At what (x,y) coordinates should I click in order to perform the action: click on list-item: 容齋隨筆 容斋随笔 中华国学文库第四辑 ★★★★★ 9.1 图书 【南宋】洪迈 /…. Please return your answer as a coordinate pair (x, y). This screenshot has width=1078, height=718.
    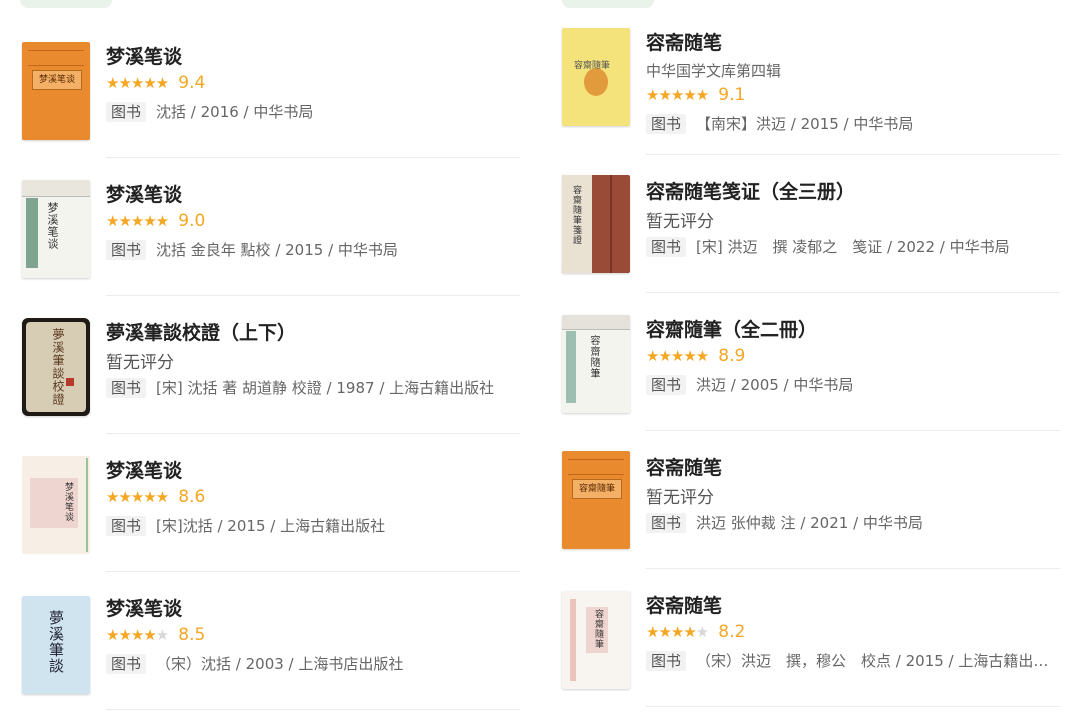
    Looking at the image, I should click on (811, 85).